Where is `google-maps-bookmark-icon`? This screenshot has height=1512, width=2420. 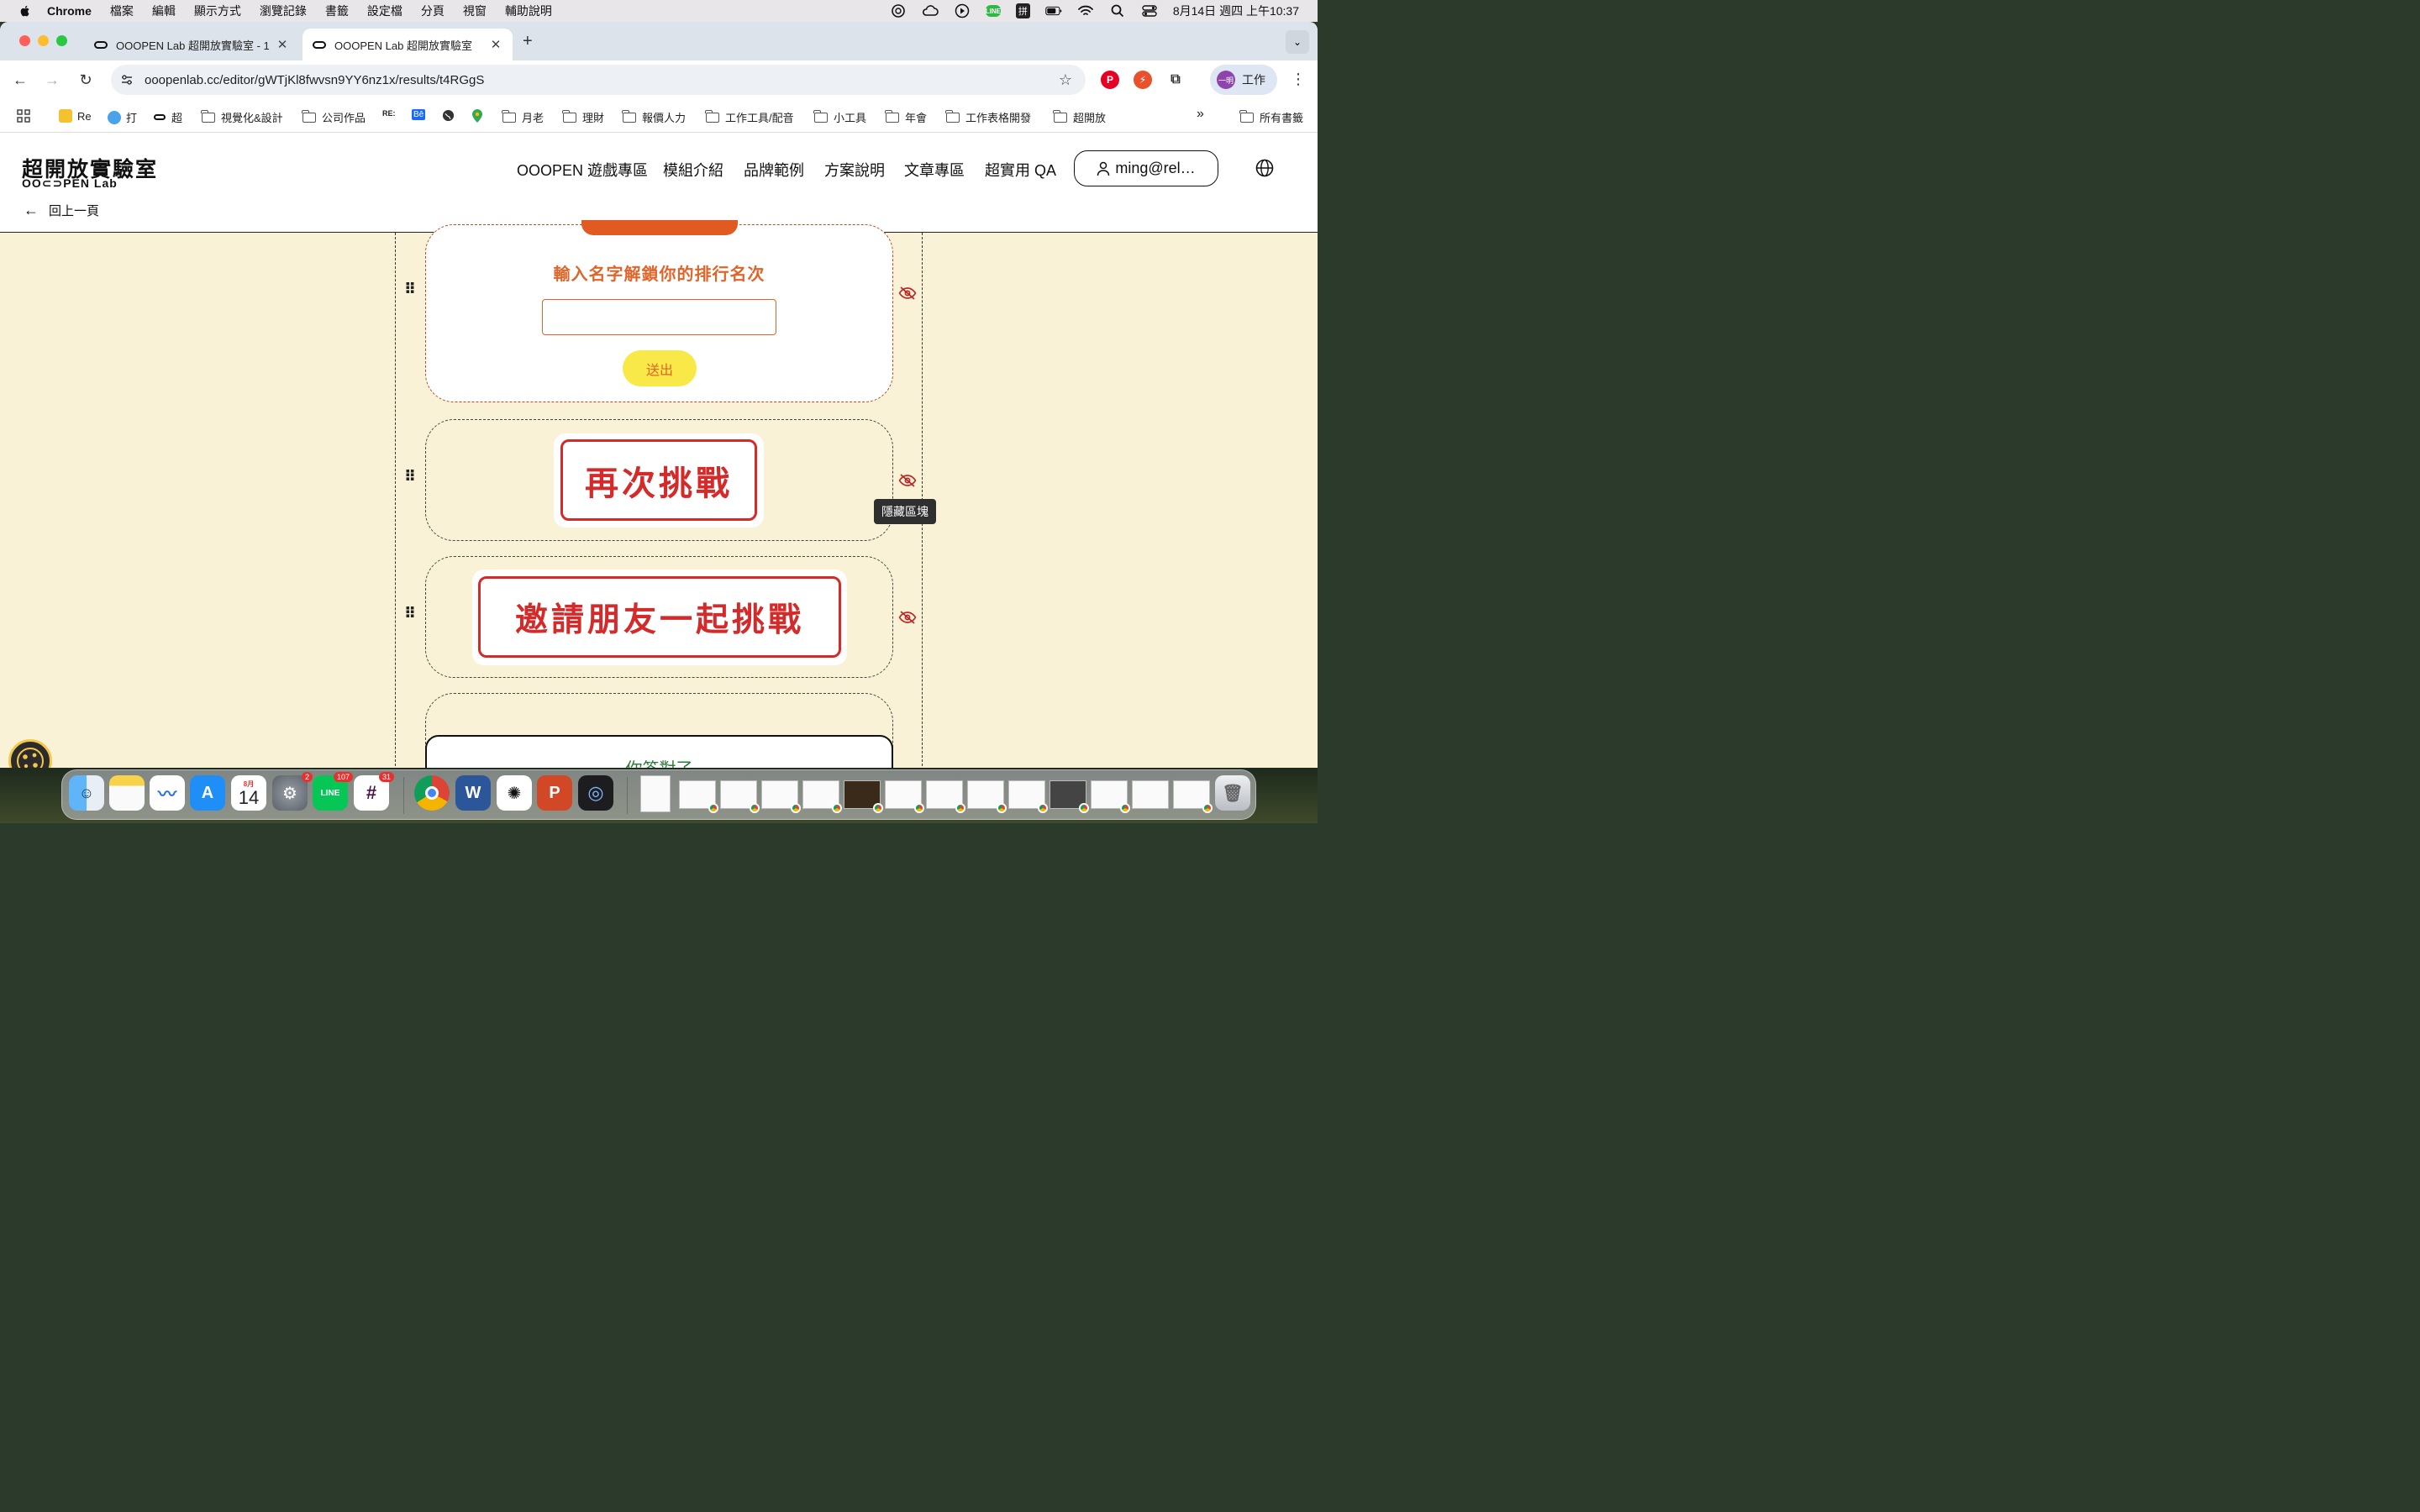 google-maps-bookmark-icon is located at coordinates (477, 116).